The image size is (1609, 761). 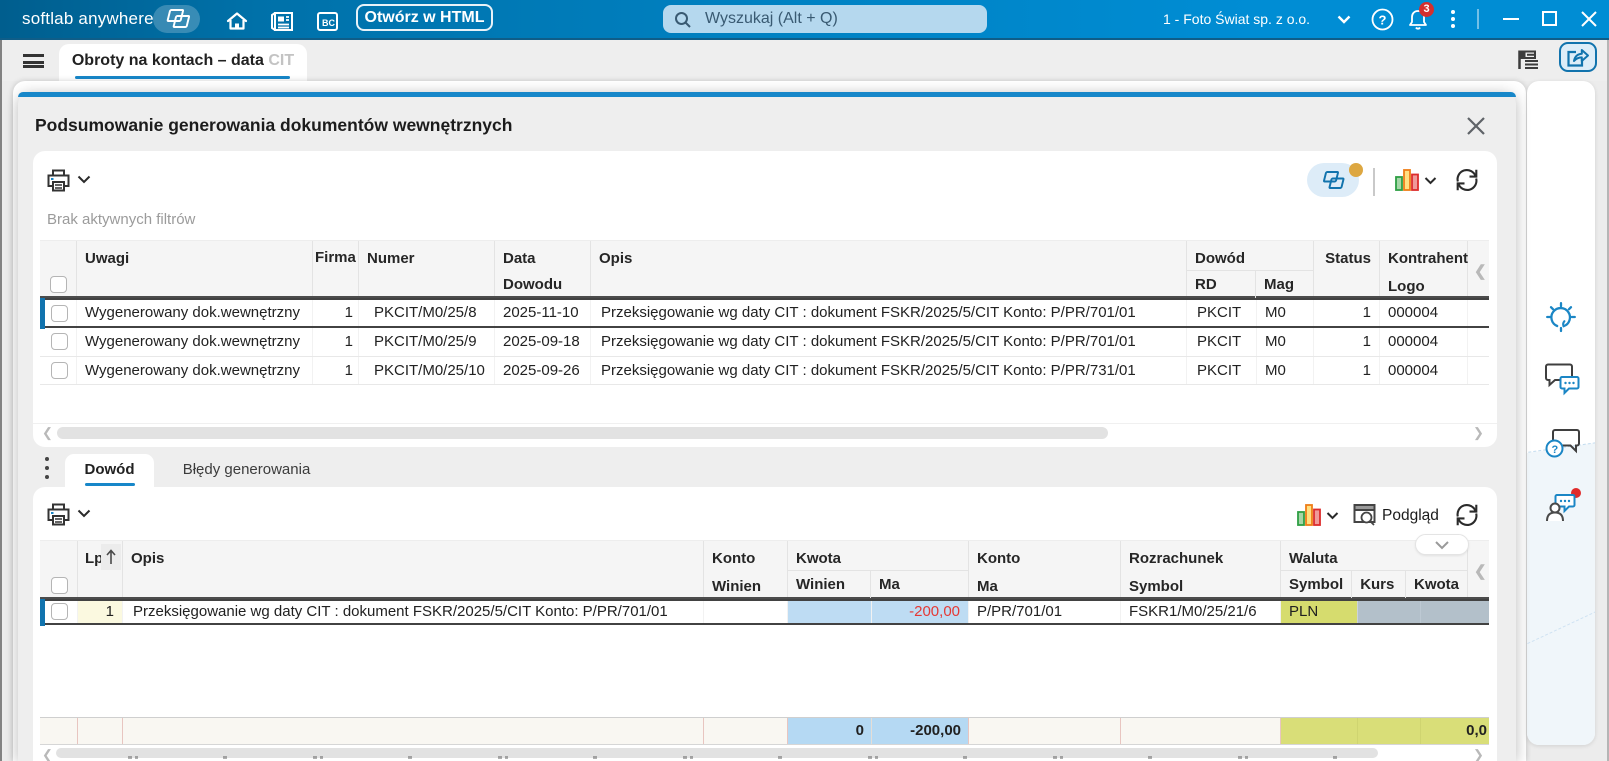 I want to click on svg-text: BC, so click(x=328, y=23).